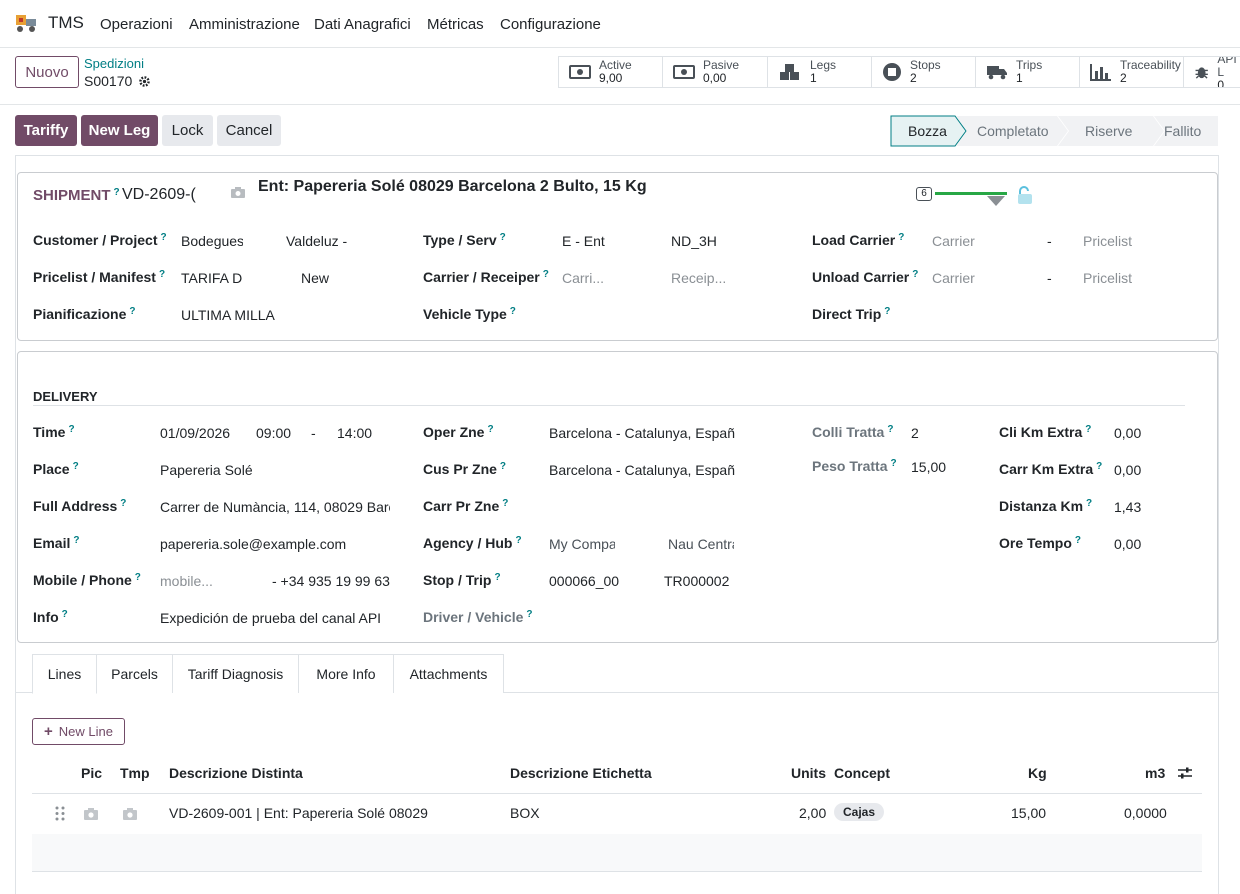 The image size is (1240, 894). Describe the element at coordinates (583, 241) in the screenshot. I see `type-field: E - Ent` at that location.